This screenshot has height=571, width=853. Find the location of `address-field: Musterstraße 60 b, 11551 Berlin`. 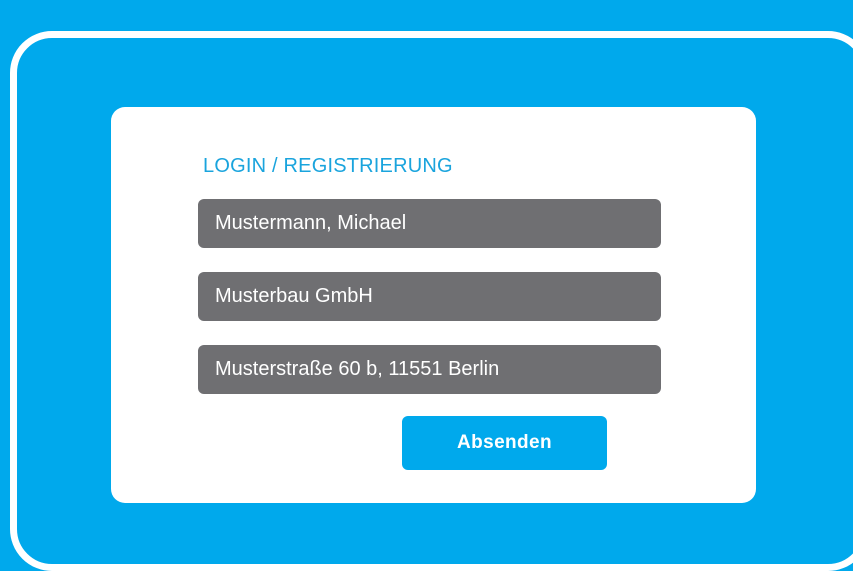

address-field: Musterstraße 60 b, 11551 Berlin is located at coordinates (429, 369).